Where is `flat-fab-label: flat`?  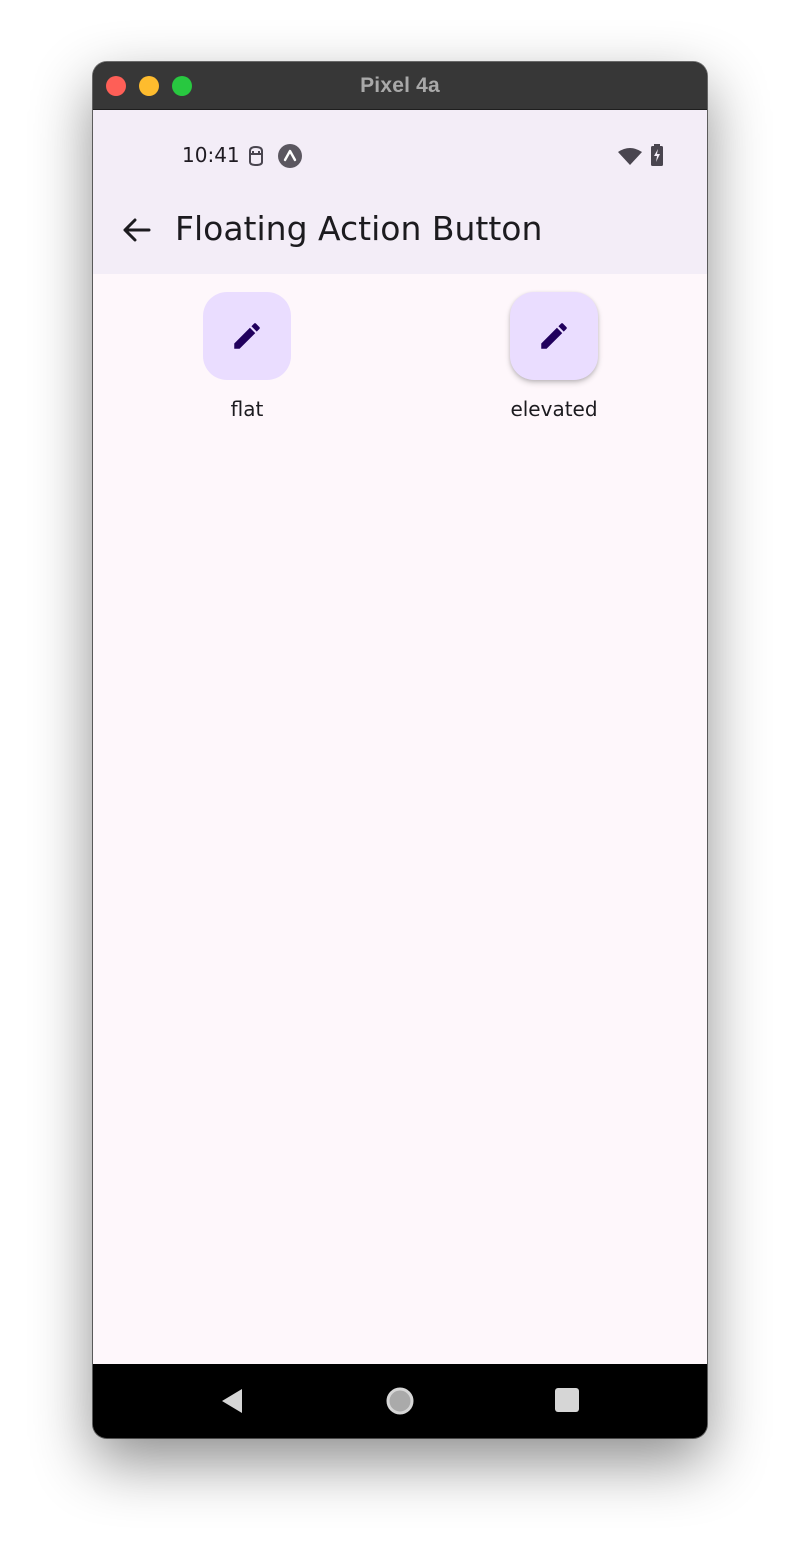
flat-fab-label: flat is located at coordinates (247, 409).